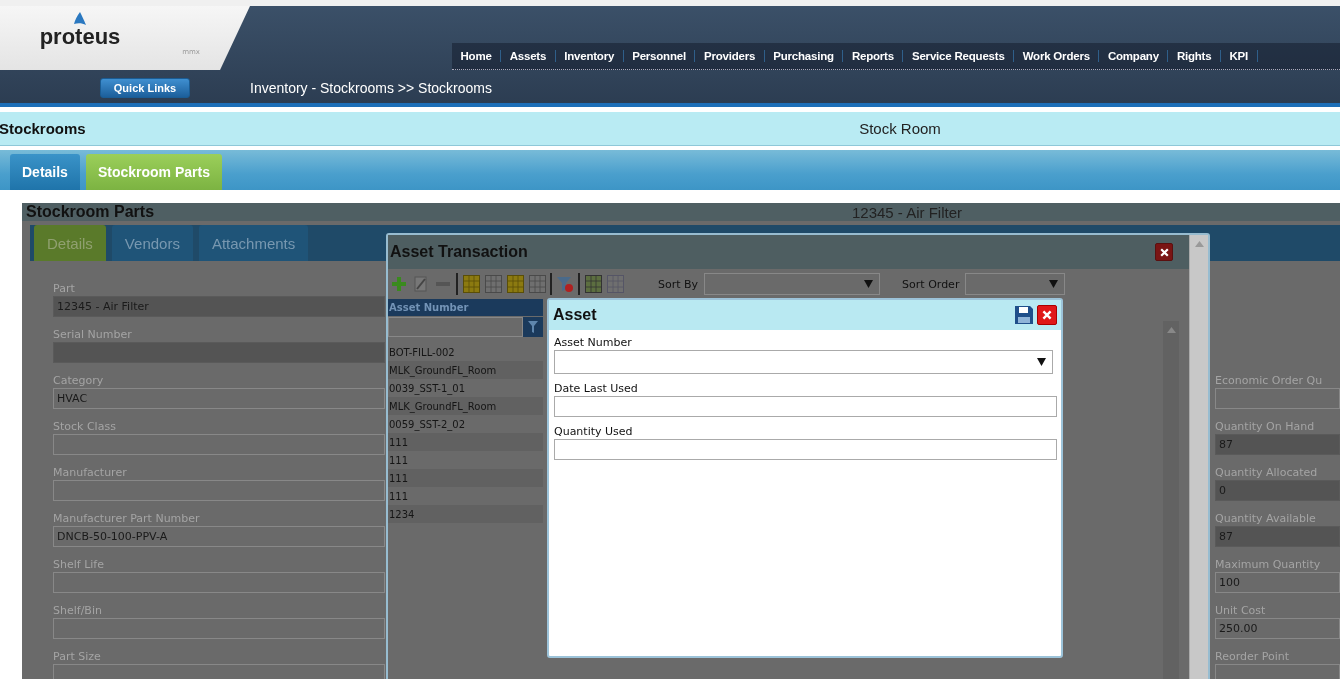 The image size is (1340, 679). Describe the element at coordinates (1277, 628) in the screenshot. I see `input-field: 250.00` at that location.